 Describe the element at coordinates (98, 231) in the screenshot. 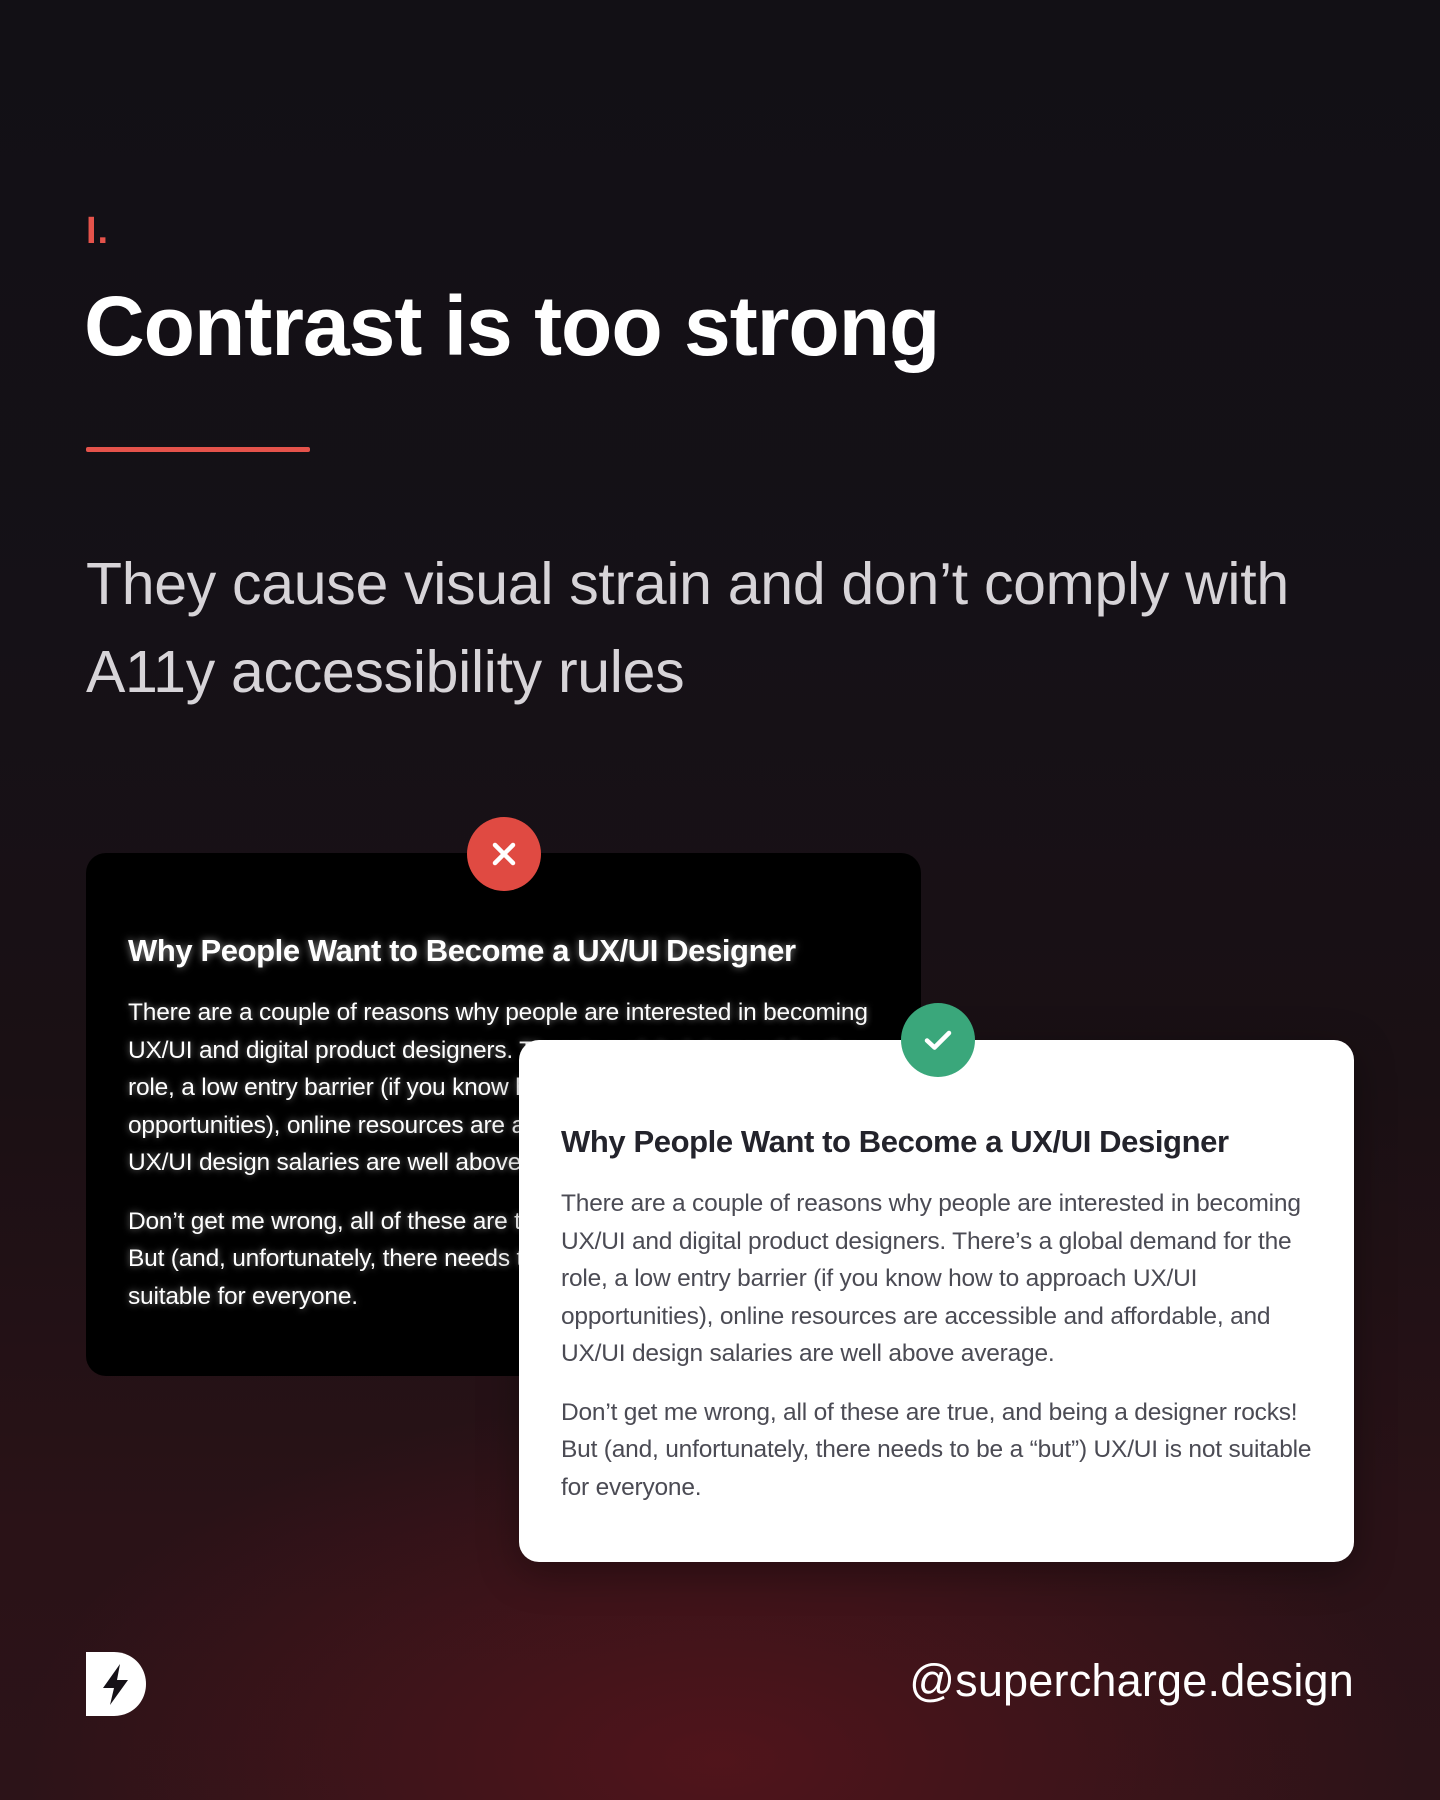

I see `section-number: I.` at that location.